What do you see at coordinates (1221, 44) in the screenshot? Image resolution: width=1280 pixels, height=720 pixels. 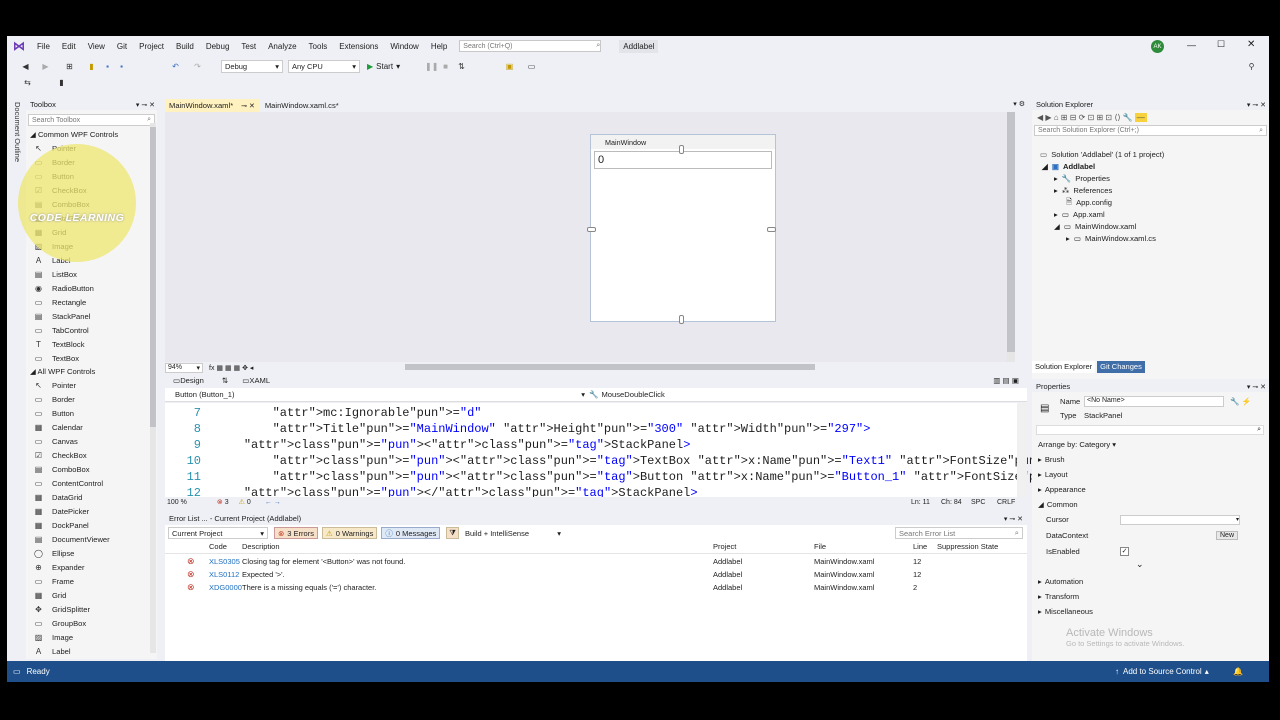 I see `maximize-icon: ☐` at bounding box center [1221, 44].